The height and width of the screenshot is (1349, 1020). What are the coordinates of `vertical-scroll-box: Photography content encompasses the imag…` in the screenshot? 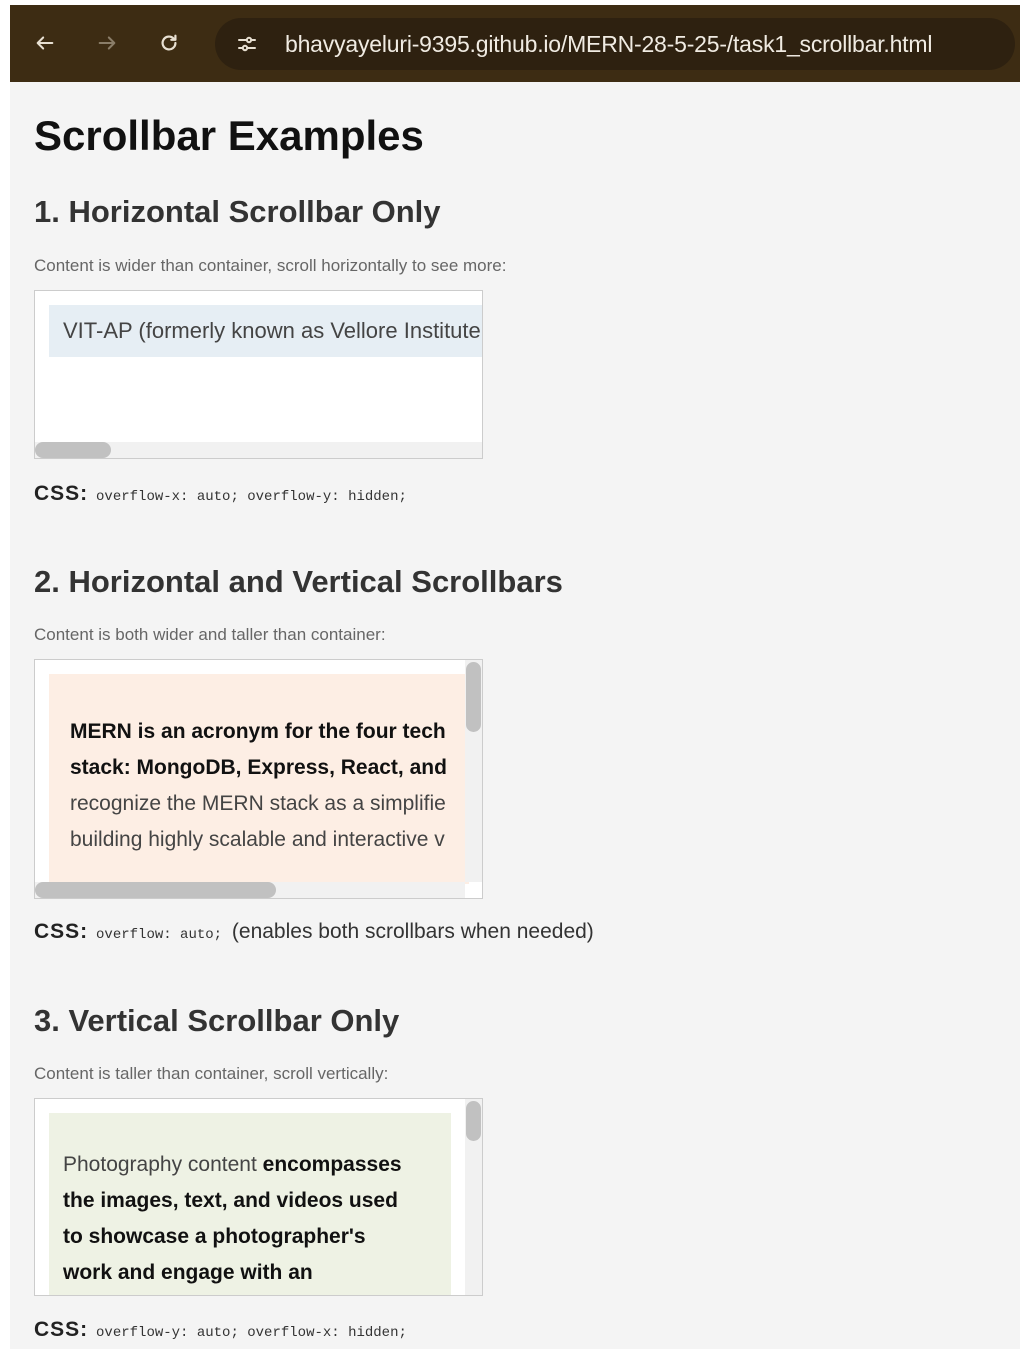 It's located at (258, 1197).